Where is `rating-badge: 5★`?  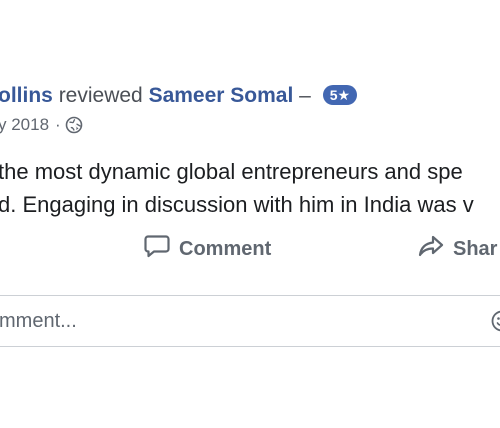
rating-badge: 5★ is located at coordinates (340, 95).